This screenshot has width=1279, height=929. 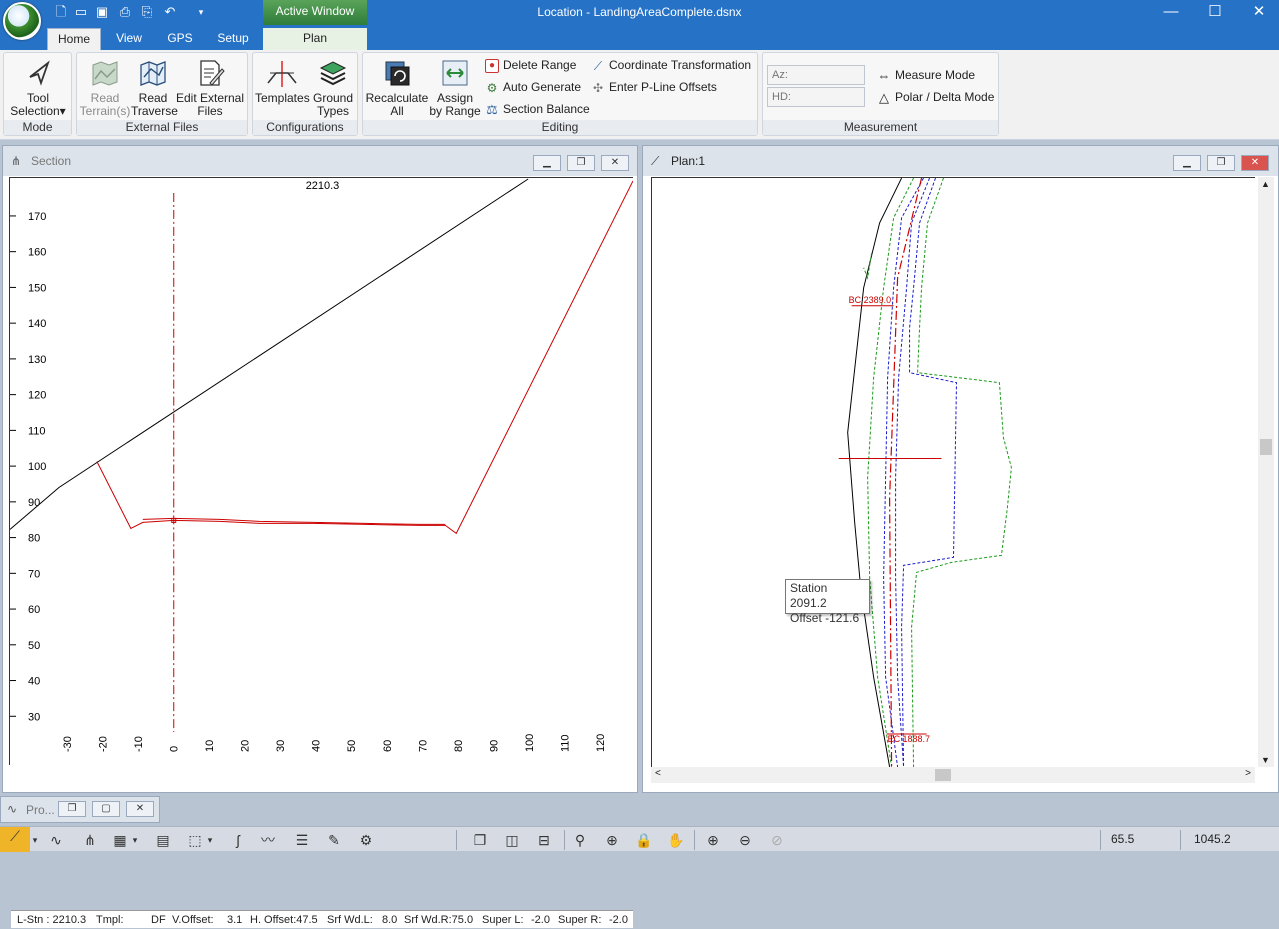 What do you see at coordinates (154, 86) in the screenshot?
I see `read-traverse-button: Read Traverse` at bounding box center [154, 86].